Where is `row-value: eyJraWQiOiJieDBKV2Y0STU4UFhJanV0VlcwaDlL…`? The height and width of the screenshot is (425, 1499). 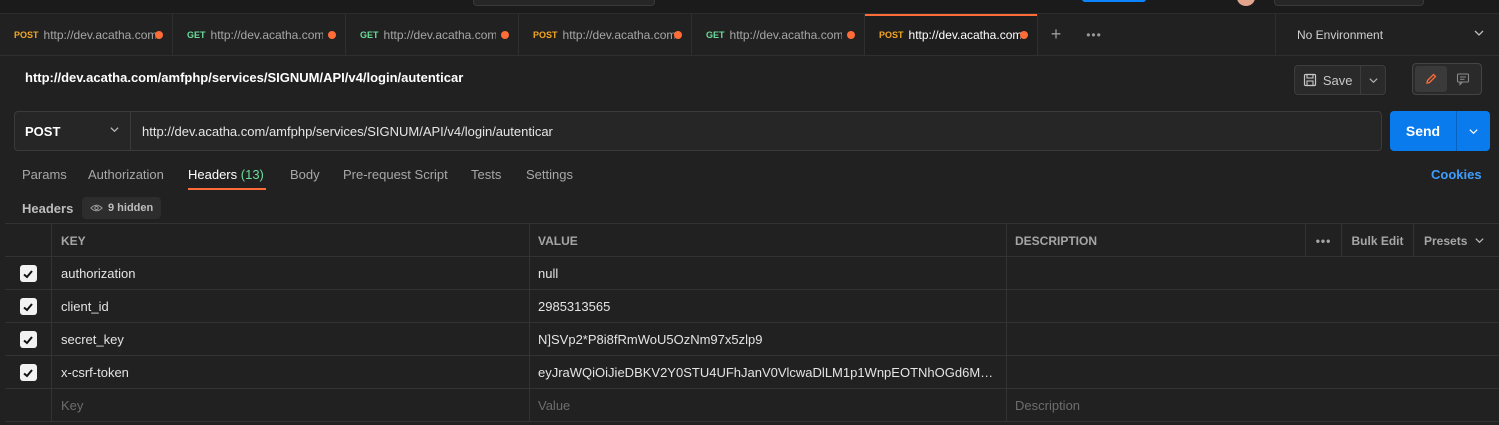
row-value: eyJraWQiOiJieDBKV2Y0STU4UFhJanV0VlcwaDlL… is located at coordinates (767, 372).